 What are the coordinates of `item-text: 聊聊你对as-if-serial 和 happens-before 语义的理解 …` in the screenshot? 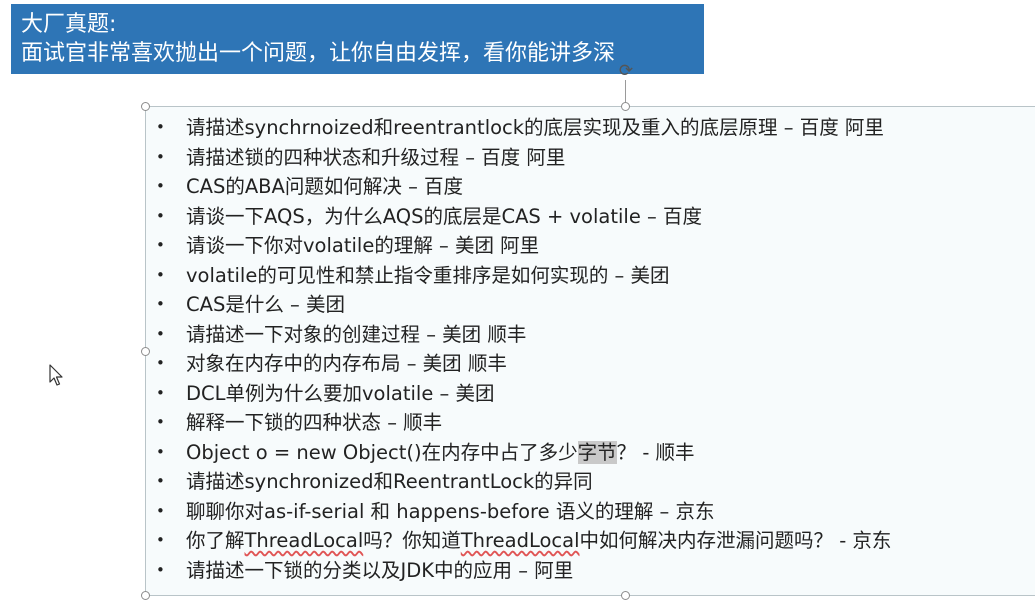 It's located at (450, 511).